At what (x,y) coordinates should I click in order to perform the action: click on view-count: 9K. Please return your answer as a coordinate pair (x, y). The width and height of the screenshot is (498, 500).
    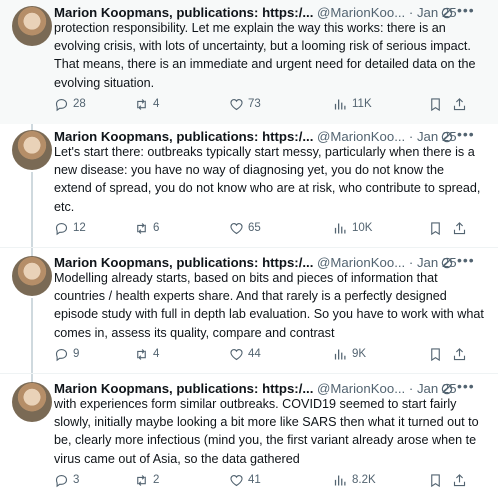
    Looking at the image, I should click on (359, 354).